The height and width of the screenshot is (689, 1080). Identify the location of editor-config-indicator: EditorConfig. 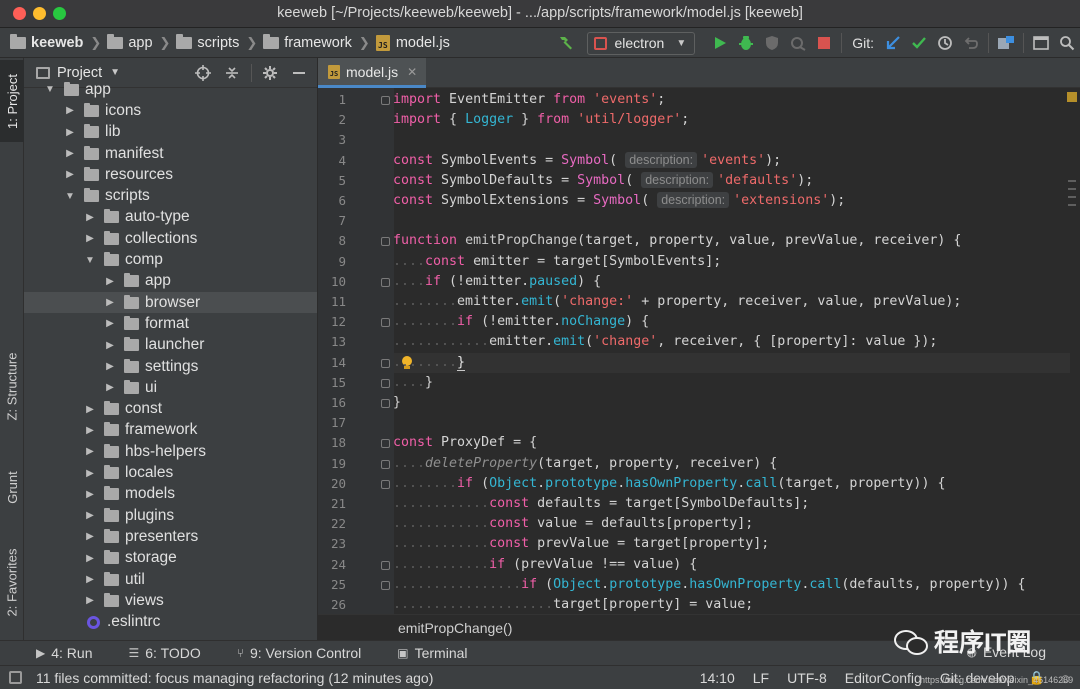
(883, 678).